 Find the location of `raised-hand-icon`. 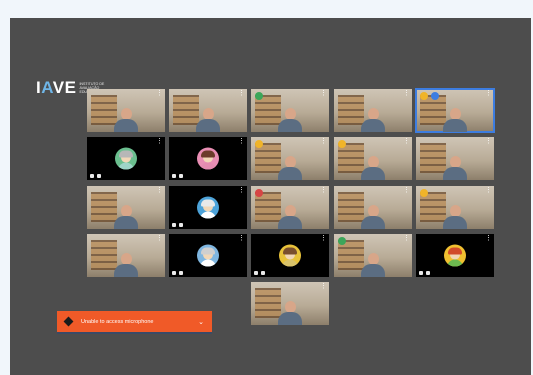

raised-hand-icon is located at coordinates (435, 96).